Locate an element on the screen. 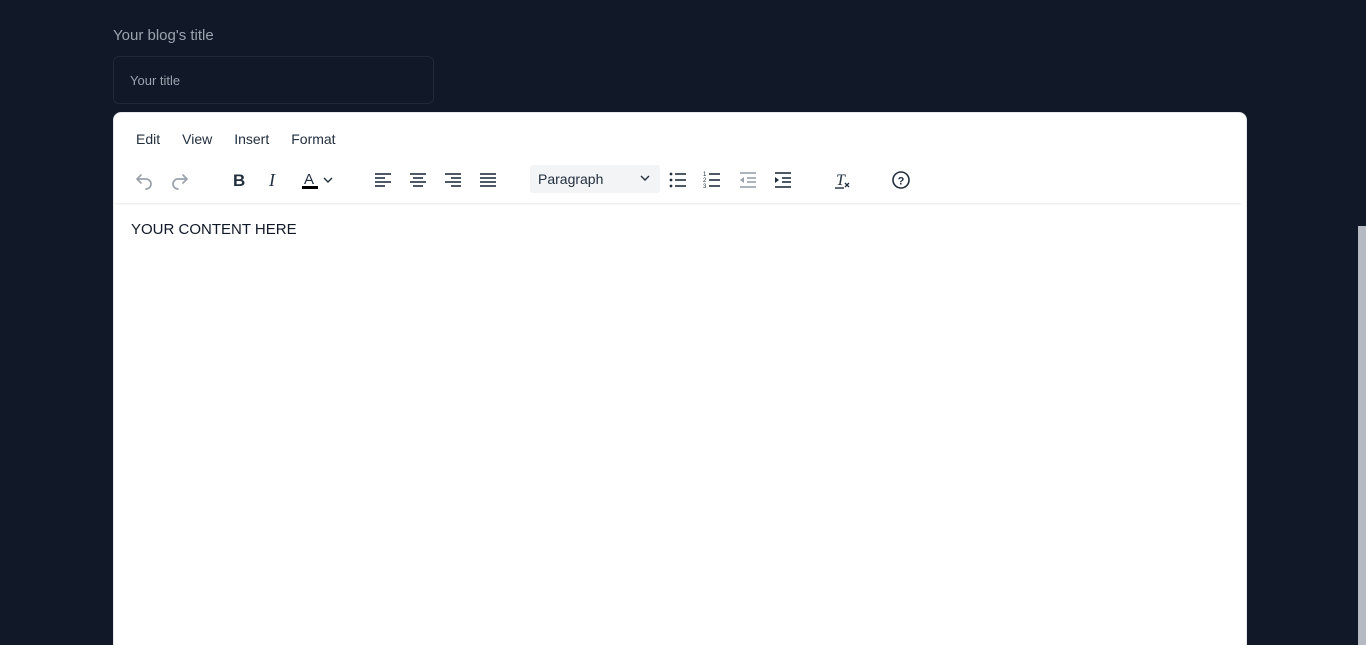 The height and width of the screenshot is (645, 1366). clear-formatting-icon: T is located at coordinates (842, 180).